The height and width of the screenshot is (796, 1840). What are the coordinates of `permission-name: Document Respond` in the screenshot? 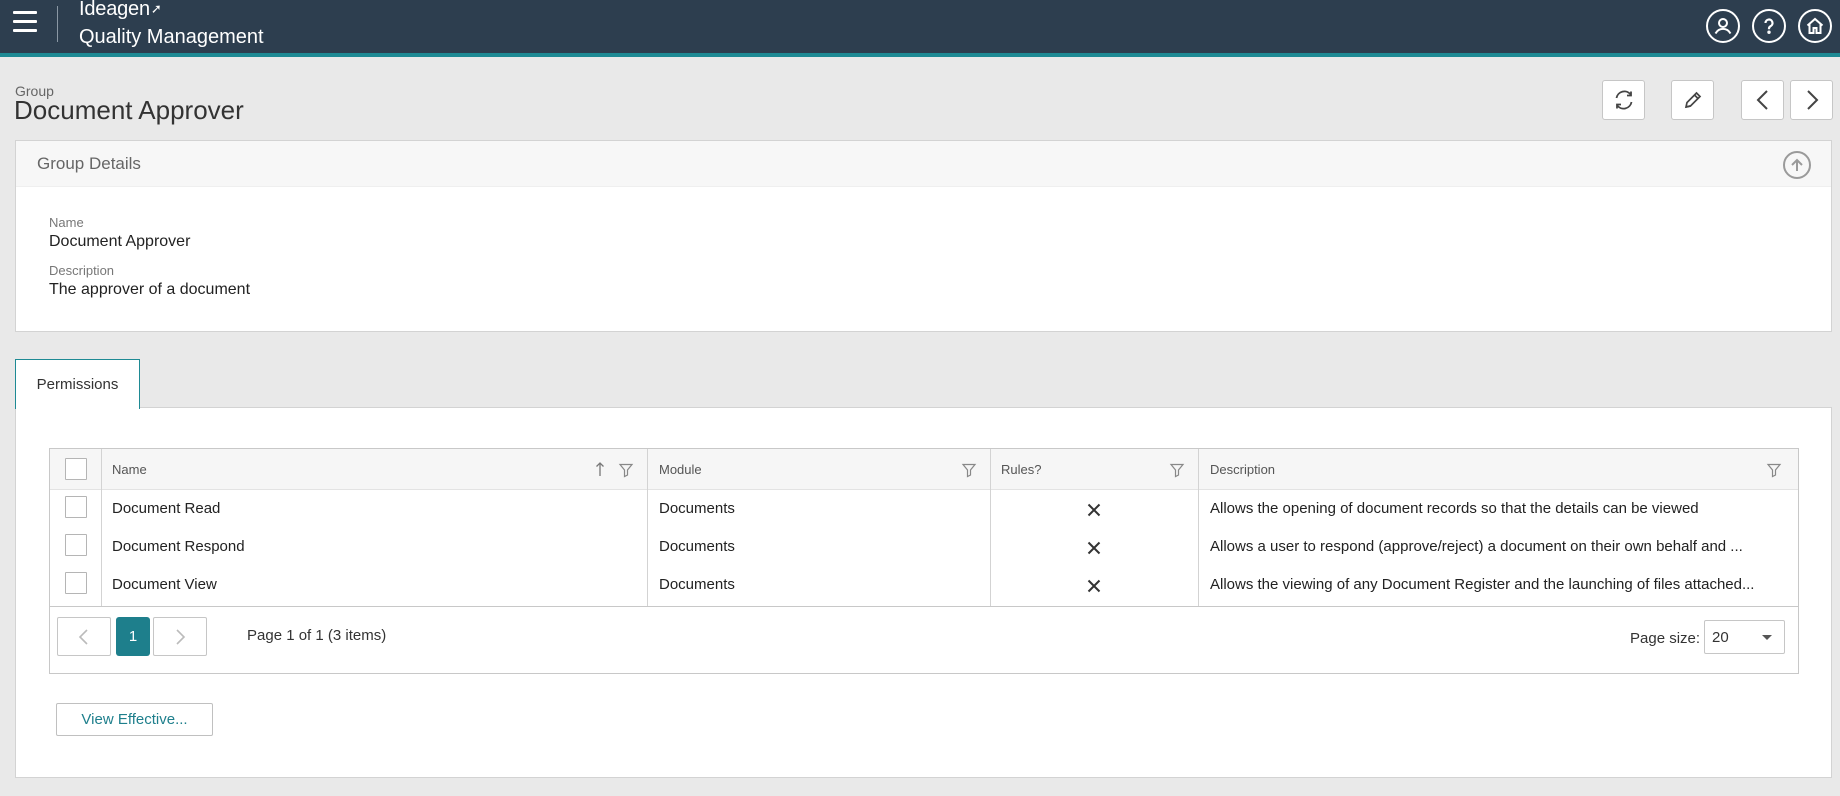 It's located at (178, 546).